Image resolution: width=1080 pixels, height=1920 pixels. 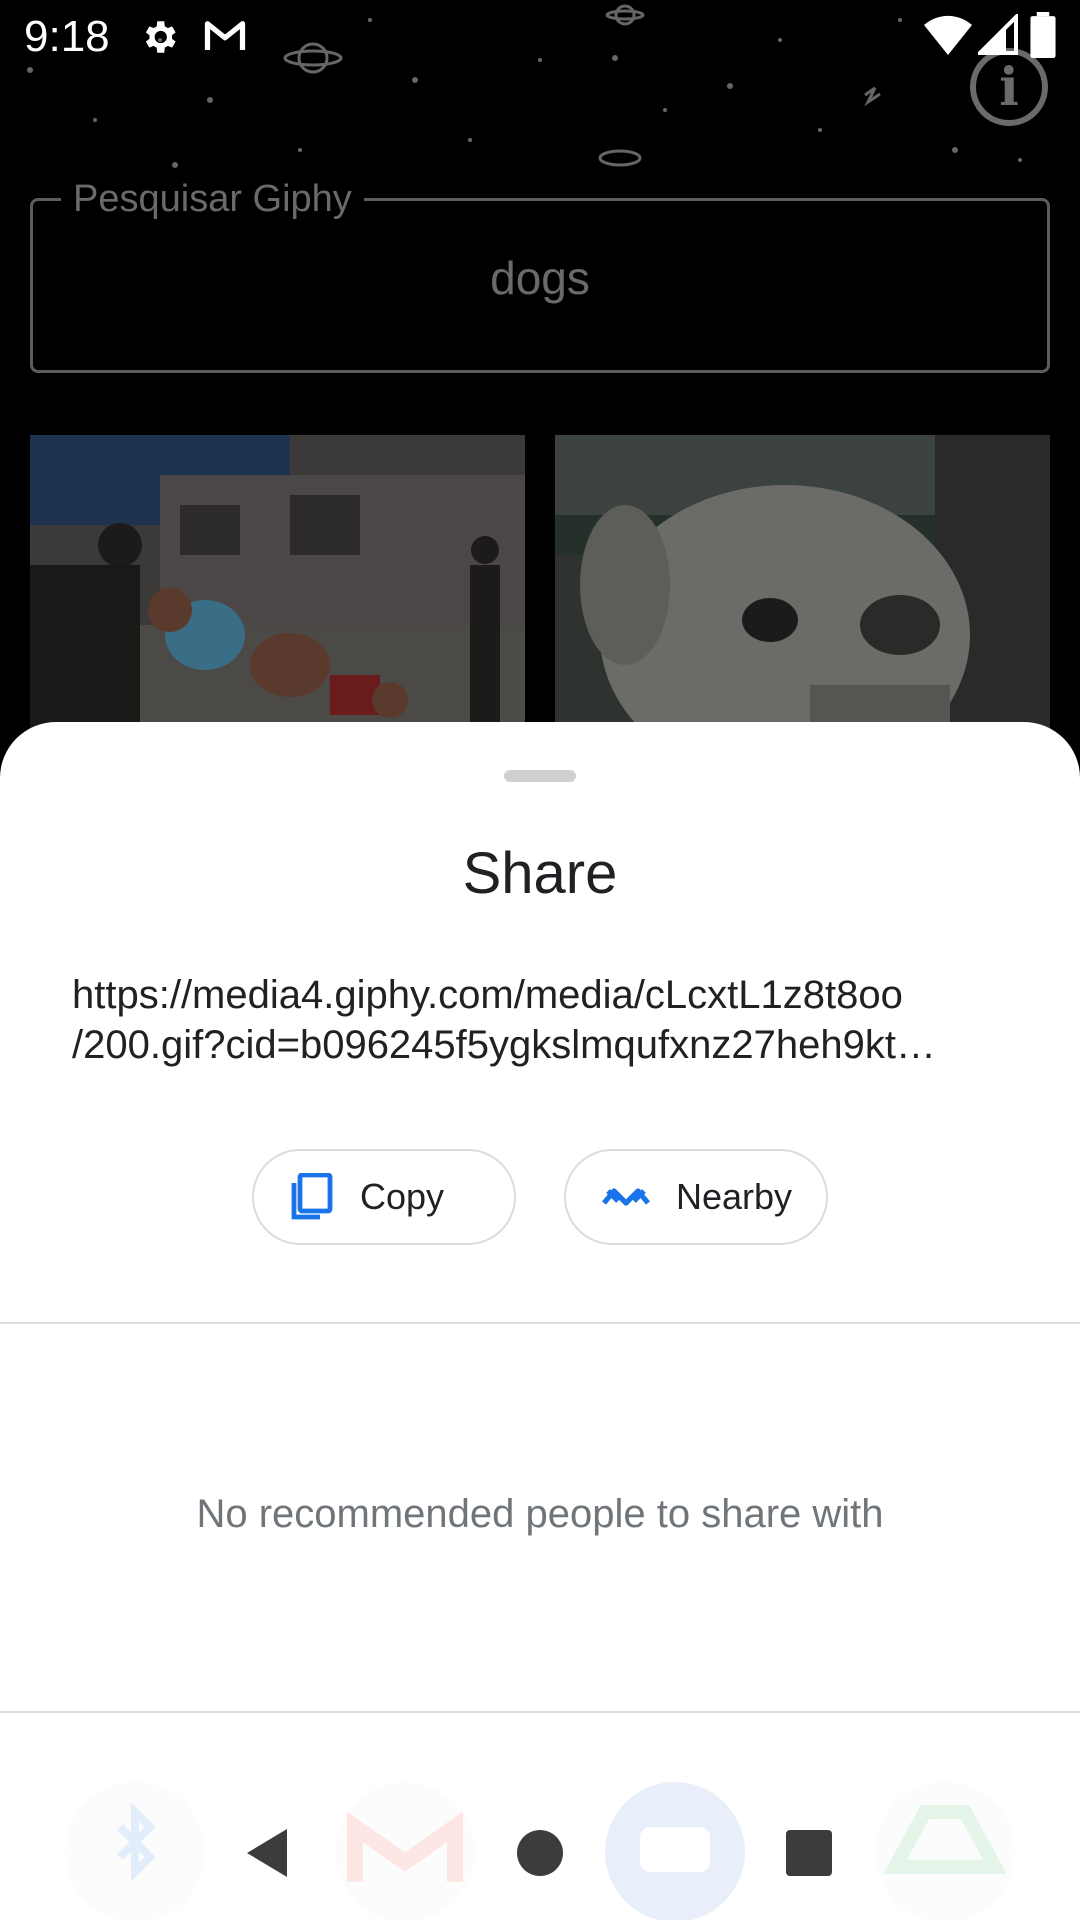 I want to click on back-icon, so click(x=267, y=1853).